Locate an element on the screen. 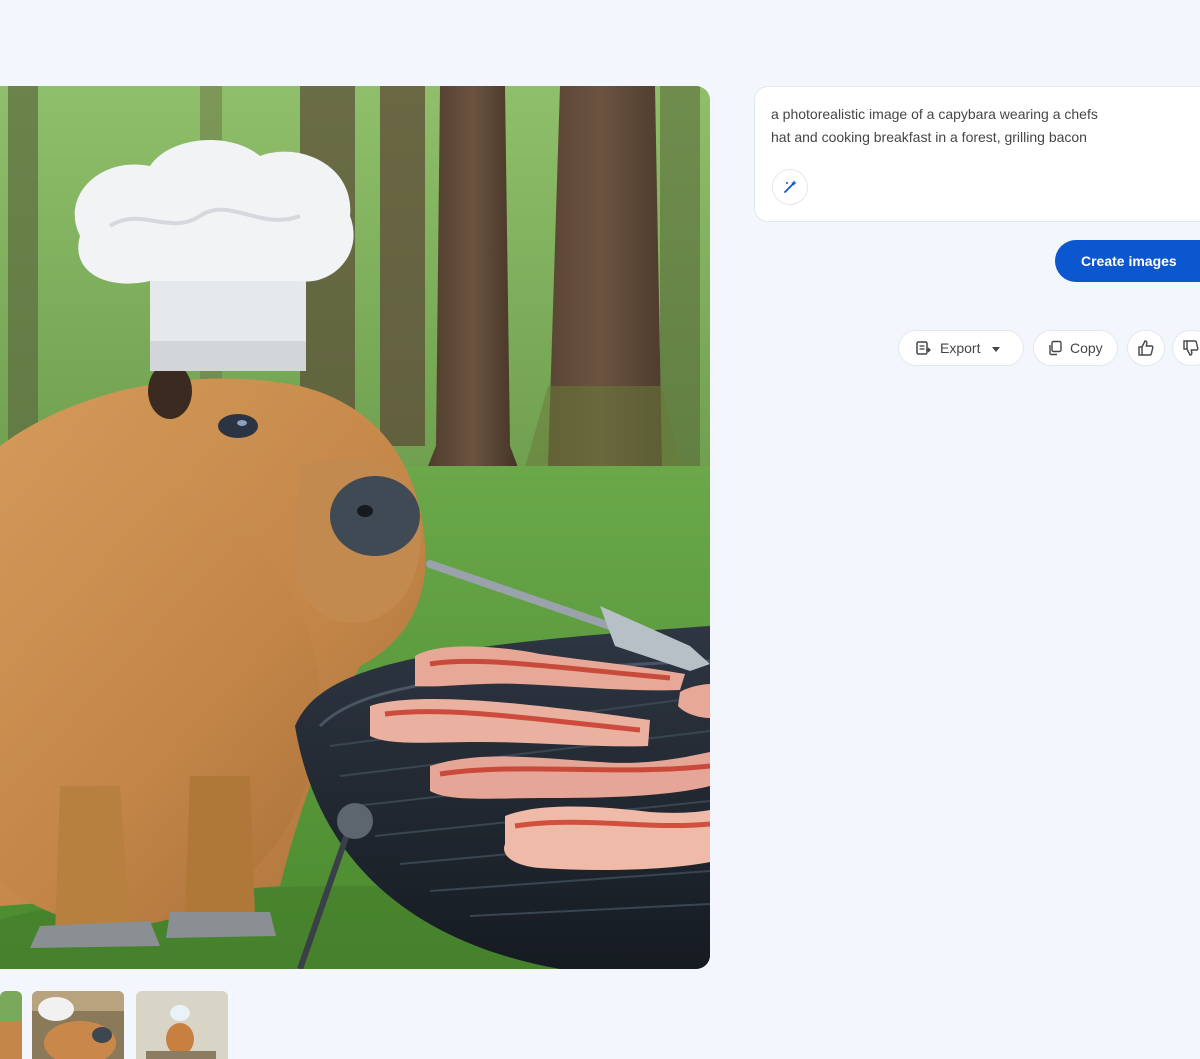 This screenshot has height=1059, width=1200. thumb-down-icon is located at coordinates (1191, 348).